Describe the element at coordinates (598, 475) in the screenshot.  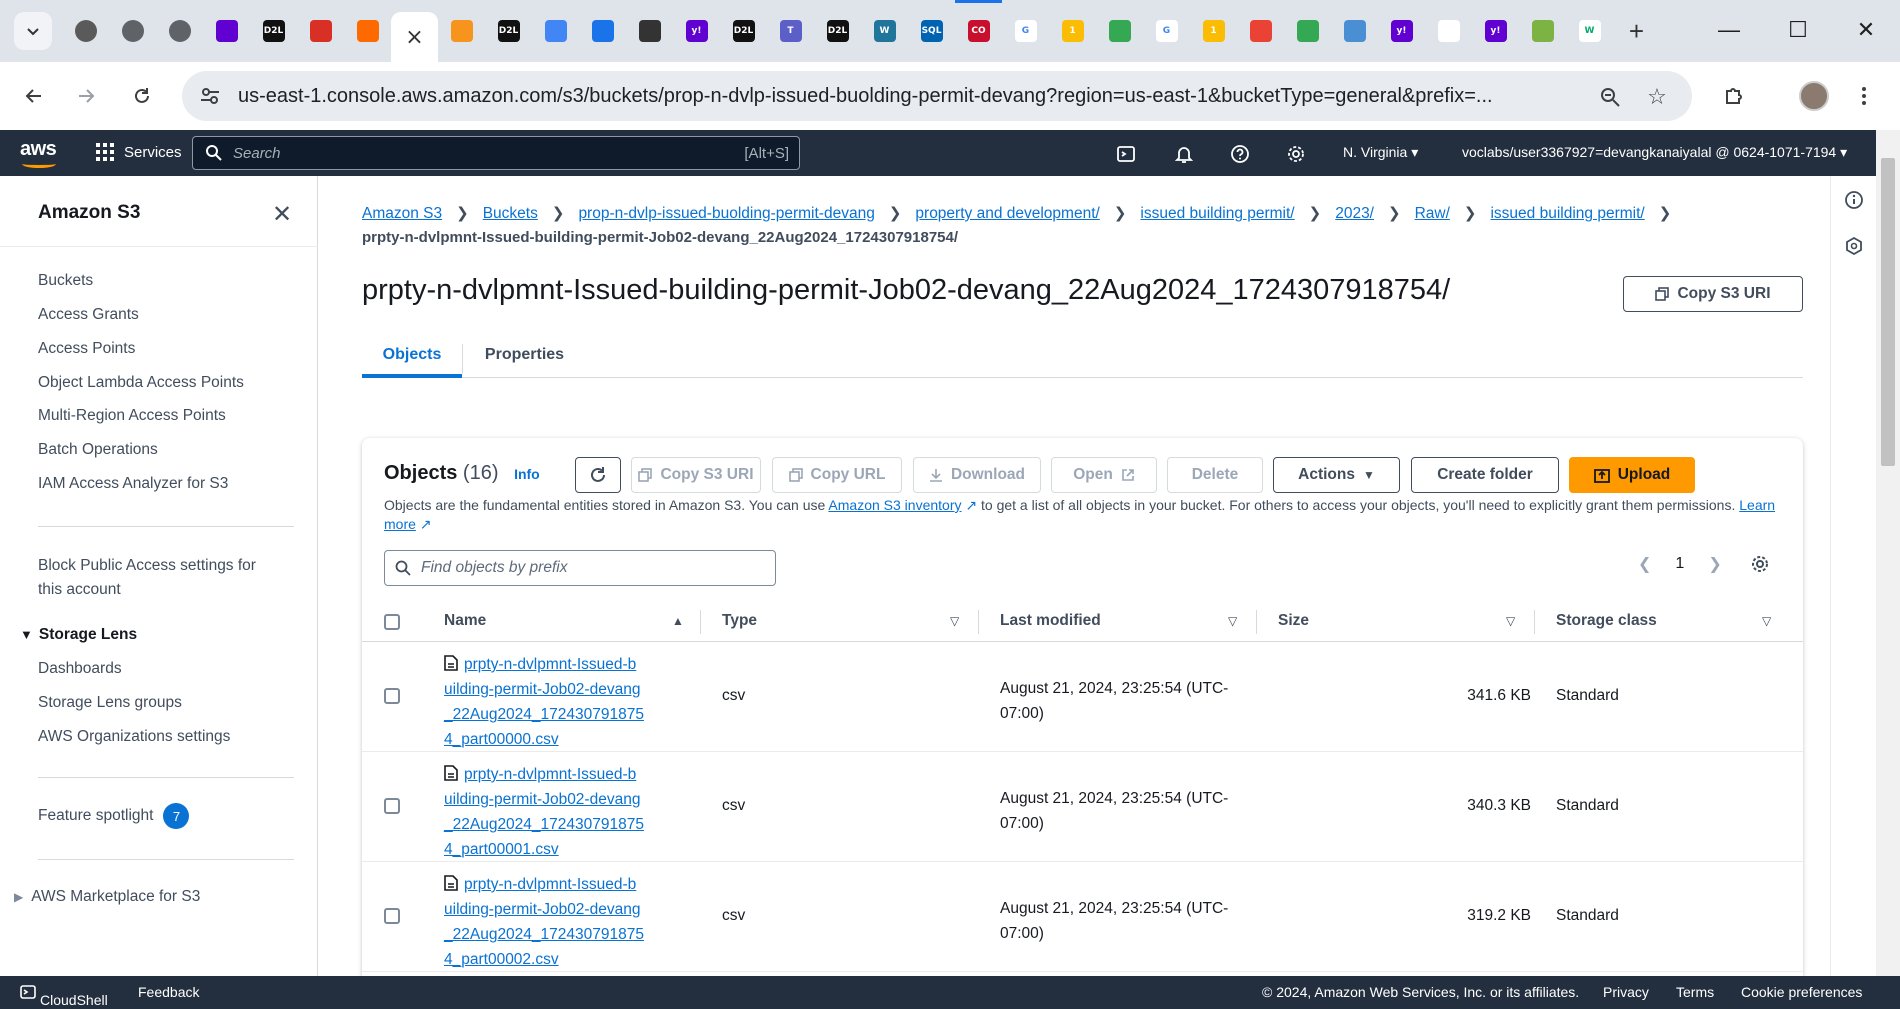
I see `refresh-button` at that location.